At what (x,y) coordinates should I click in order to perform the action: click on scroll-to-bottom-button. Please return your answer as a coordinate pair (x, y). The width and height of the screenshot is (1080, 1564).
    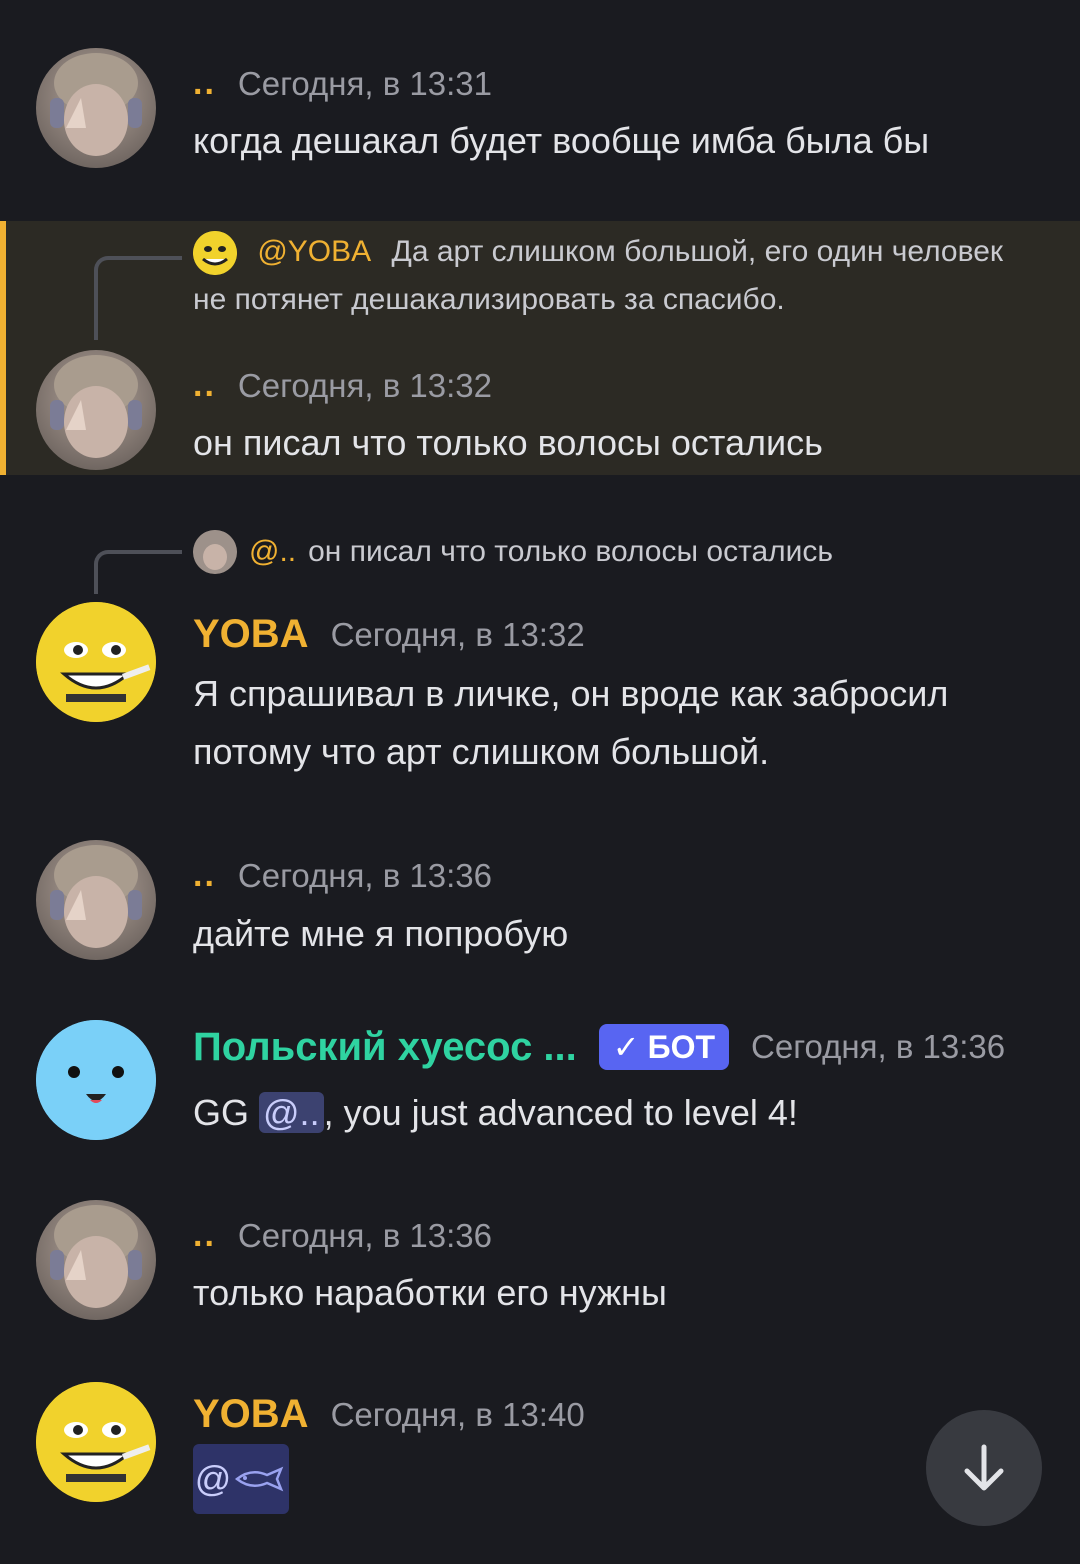
    Looking at the image, I should click on (984, 1468).